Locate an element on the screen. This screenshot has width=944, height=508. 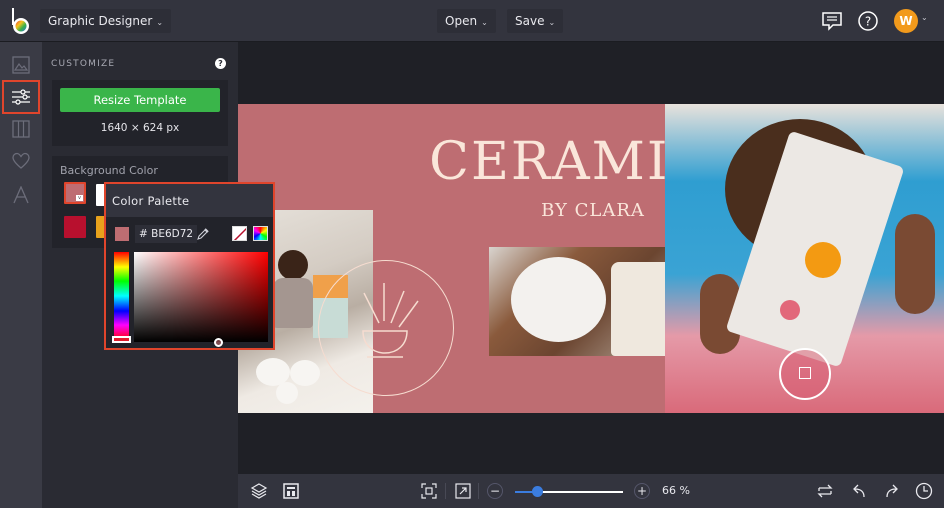
bowl-emblem is located at coordinates (386, 328).